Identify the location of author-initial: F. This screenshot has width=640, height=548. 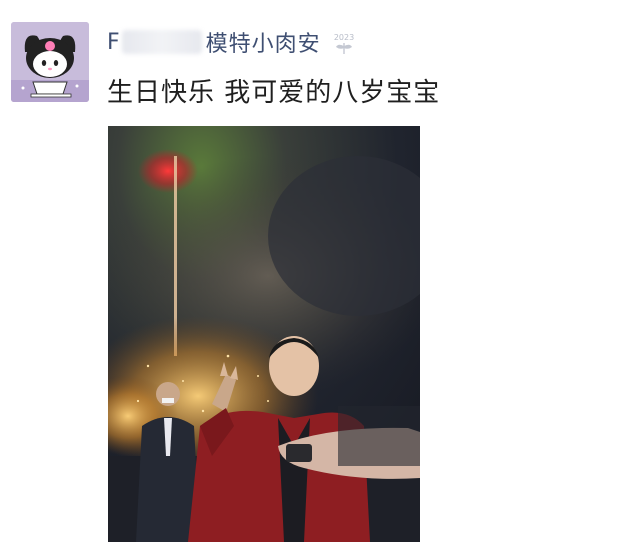
(113, 42).